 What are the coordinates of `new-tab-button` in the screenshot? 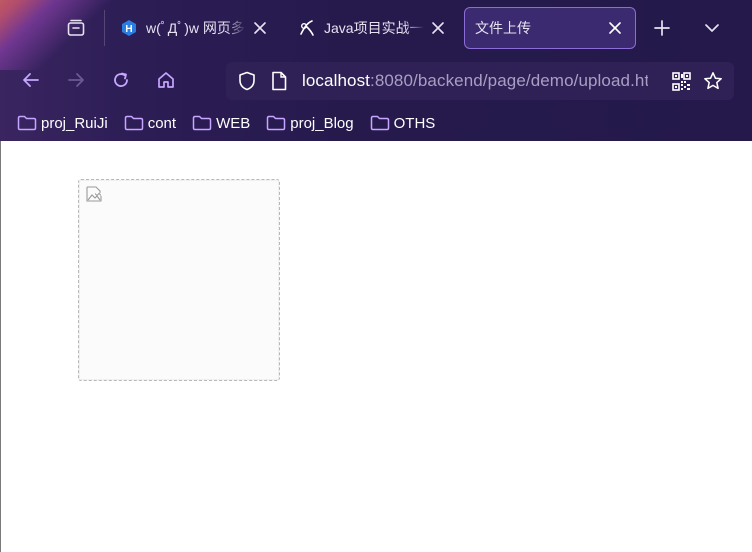 It's located at (662, 28).